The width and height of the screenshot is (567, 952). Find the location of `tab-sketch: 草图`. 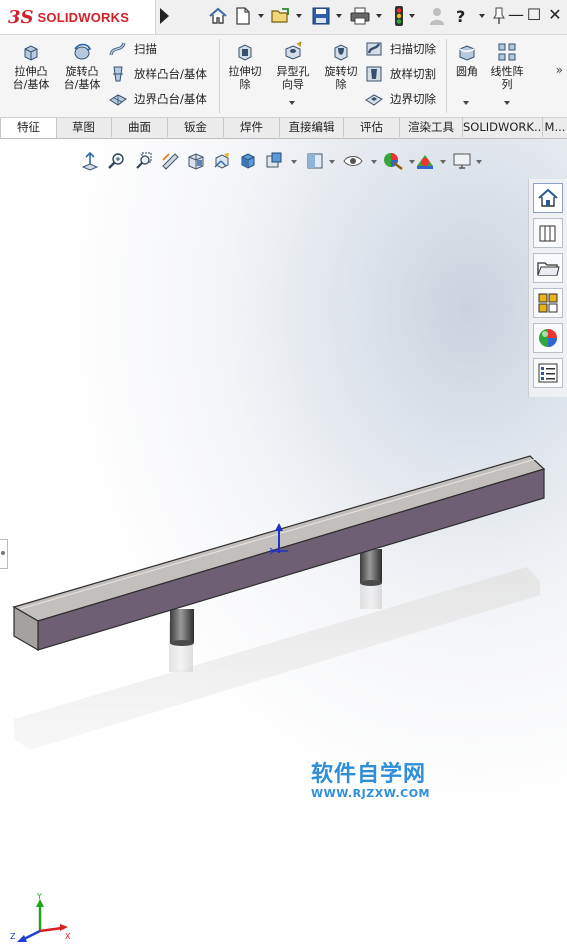

tab-sketch: 草图 is located at coordinates (84, 127).